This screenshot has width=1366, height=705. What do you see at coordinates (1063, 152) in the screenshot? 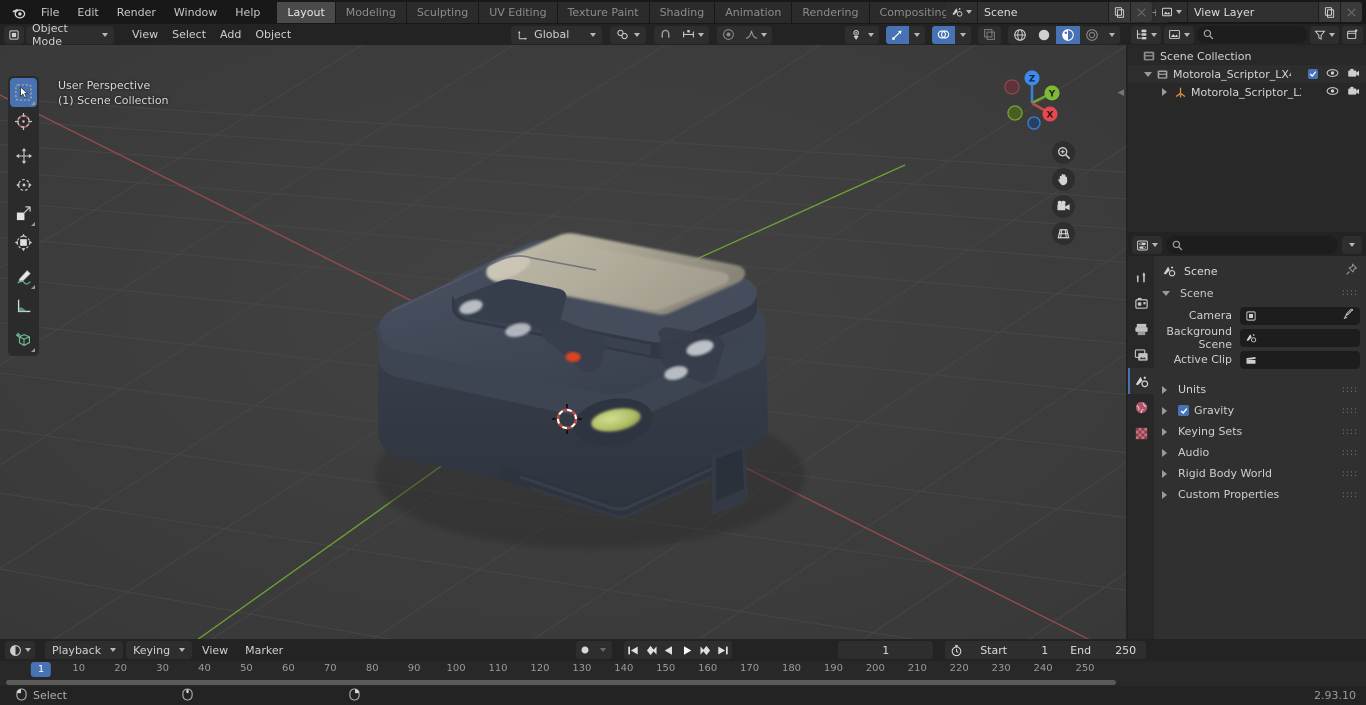
I see `zoom-icon` at bounding box center [1063, 152].